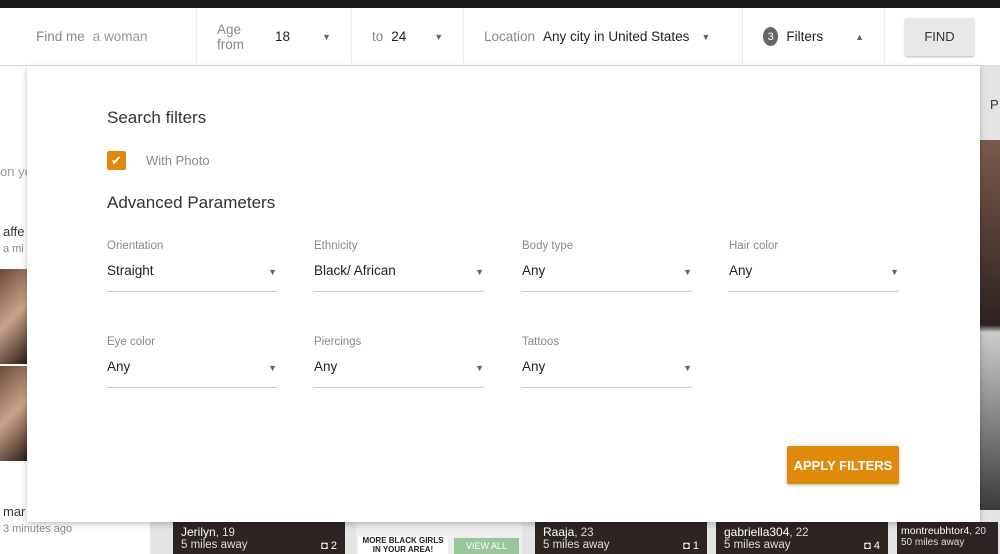  I want to click on advanced-title: Advanced Parameters, so click(191, 202).